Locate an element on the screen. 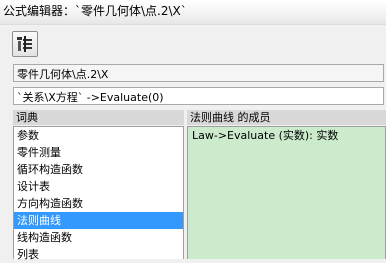 The image size is (386, 263). window-title: 公式编辑器：`零件几何体\点.2\X` is located at coordinates (95, 11).